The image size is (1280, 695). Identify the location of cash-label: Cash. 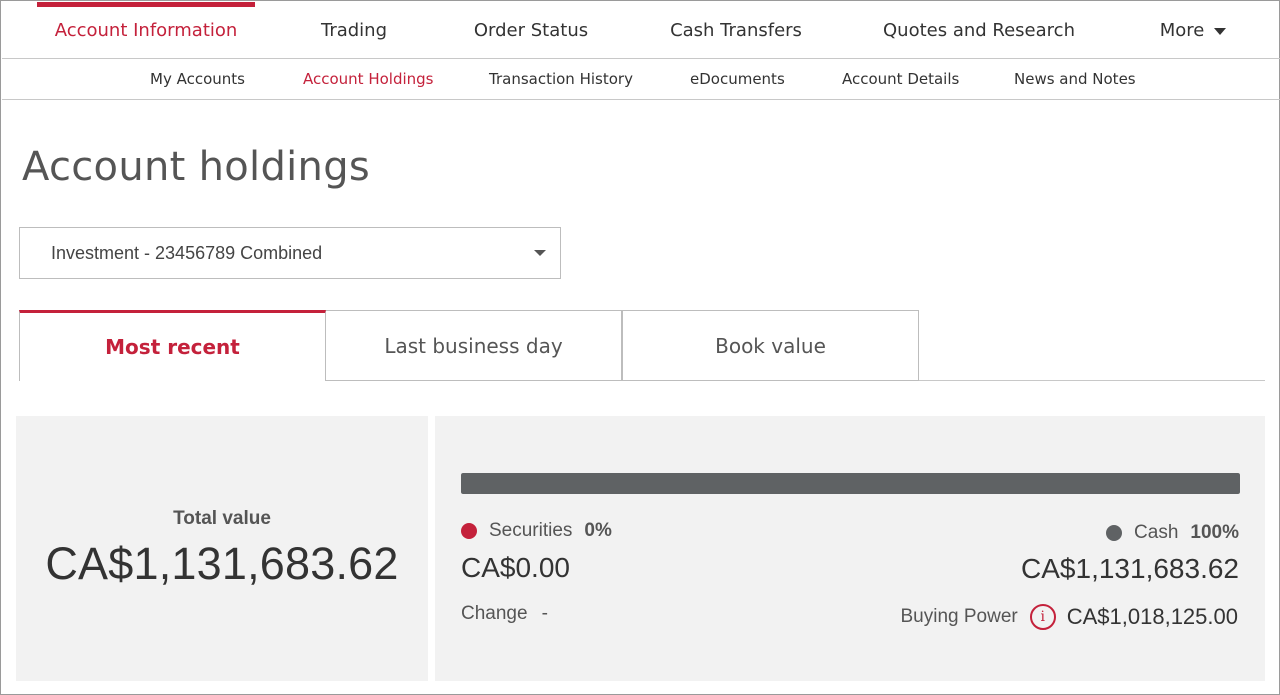
(1156, 532).